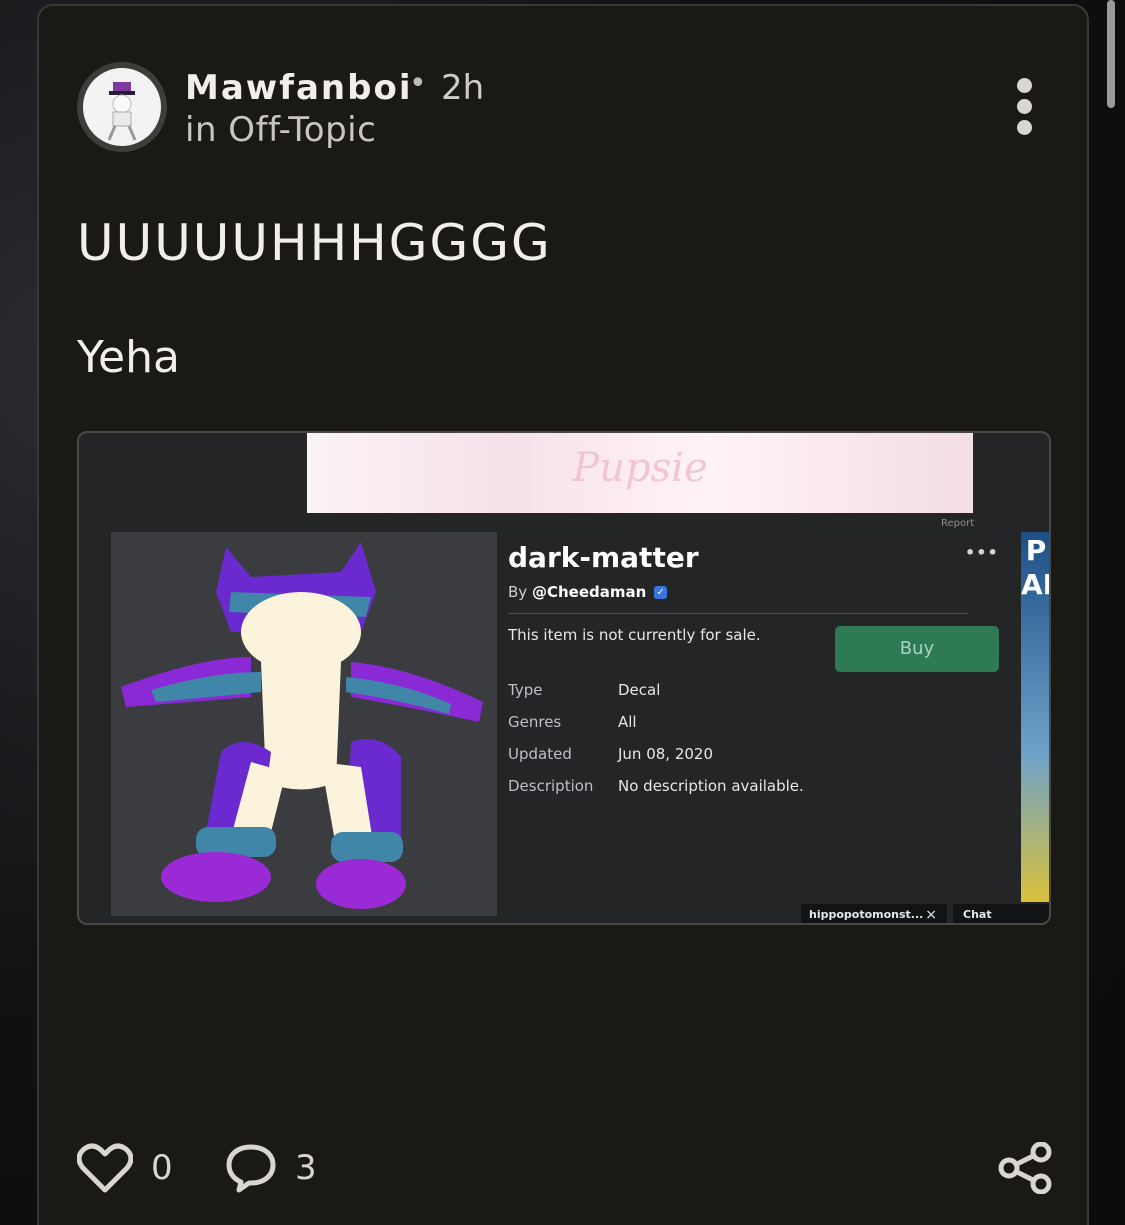 The width and height of the screenshot is (1125, 1225). Describe the element at coordinates (251, 1168) in the screenshot. I see `comment-bubble-icon` at that location.